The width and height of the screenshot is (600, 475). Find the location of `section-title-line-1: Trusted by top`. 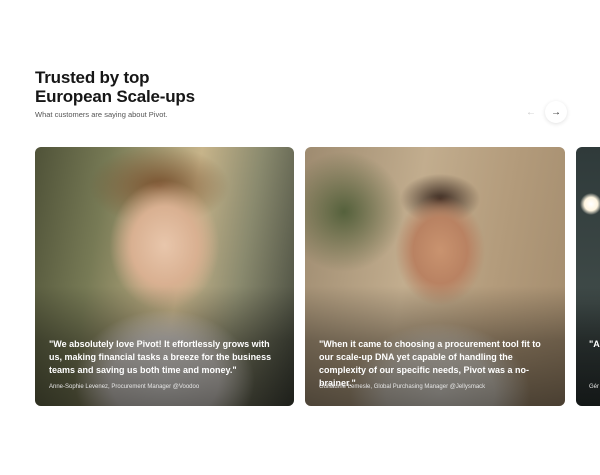

section-title-line-1: Trusted by top is located at coordinates (92, 77).